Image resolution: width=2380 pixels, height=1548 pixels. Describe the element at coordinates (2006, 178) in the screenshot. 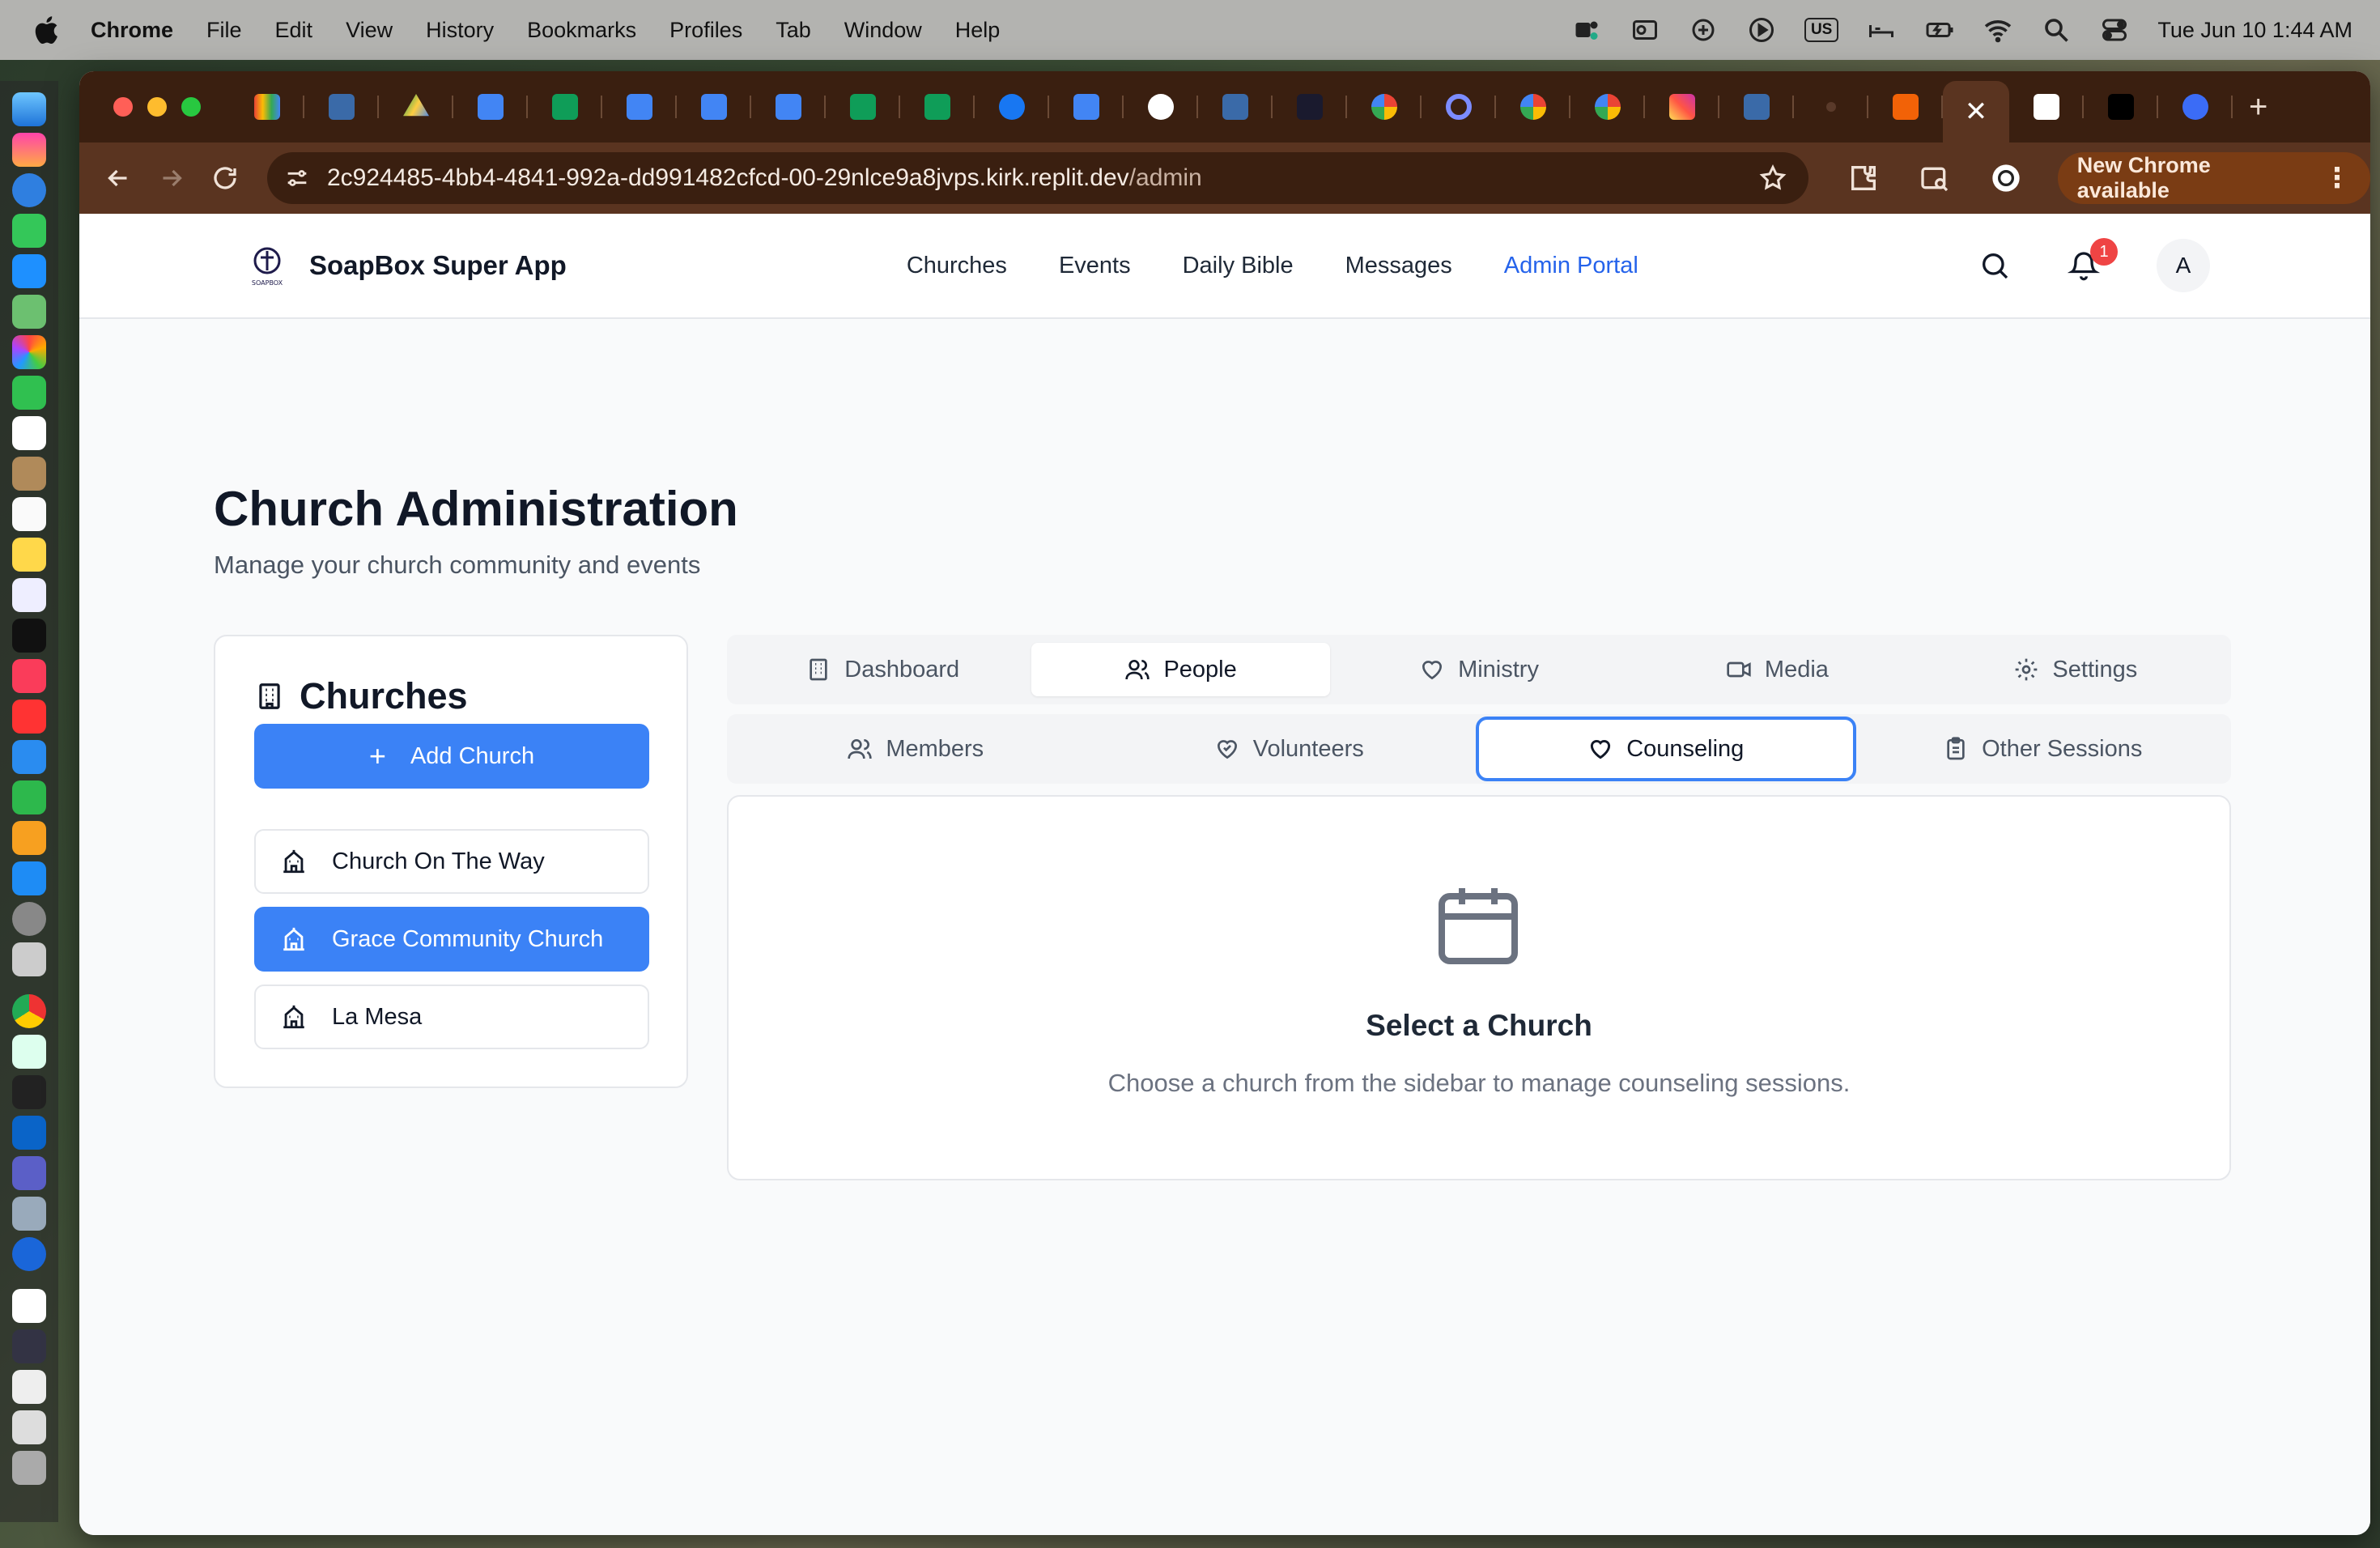

I see `profile-icon` at that location.